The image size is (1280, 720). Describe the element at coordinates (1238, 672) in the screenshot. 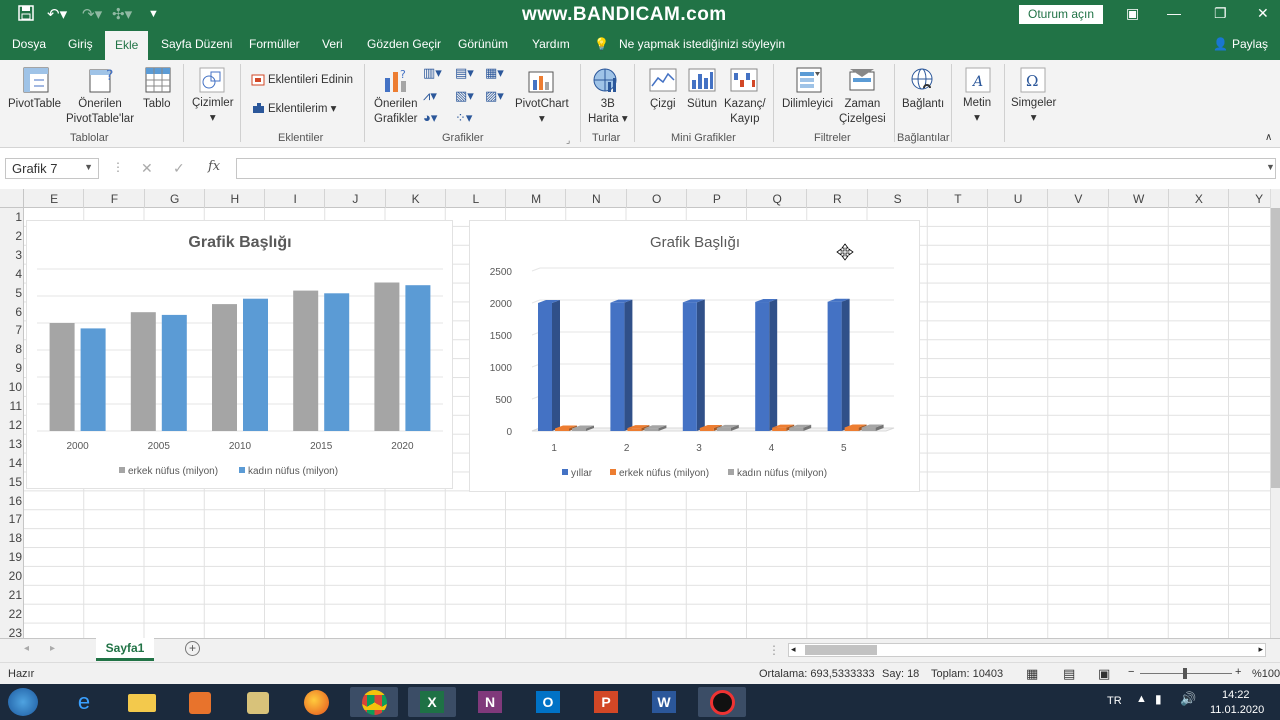

I see `zoom-in-button: +` at that location.